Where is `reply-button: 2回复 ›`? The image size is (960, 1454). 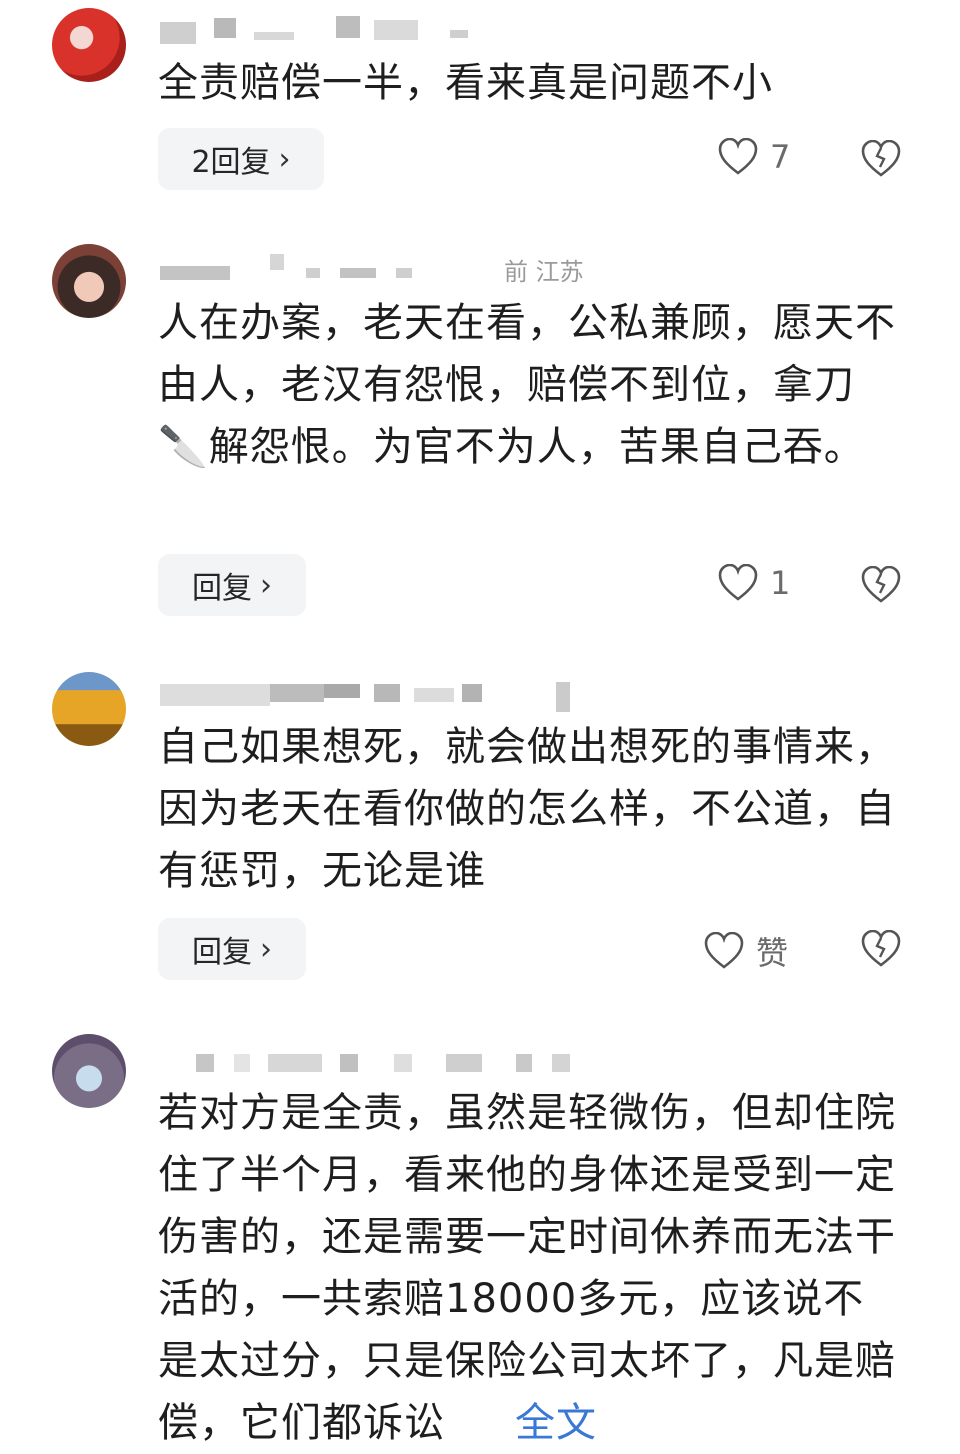
reply-button: 2回复 › is located at coordinates (241, 159).